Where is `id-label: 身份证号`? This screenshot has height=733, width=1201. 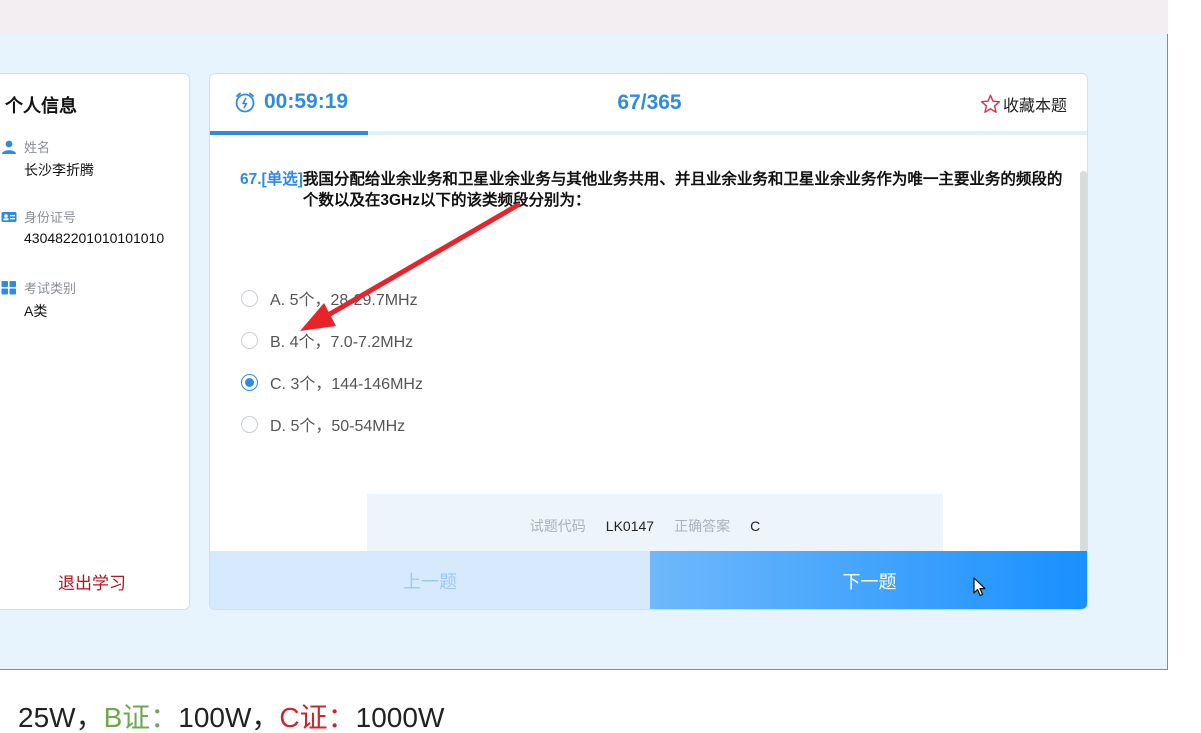 id-label: 身份证号 is located at coordinates (50, 217).